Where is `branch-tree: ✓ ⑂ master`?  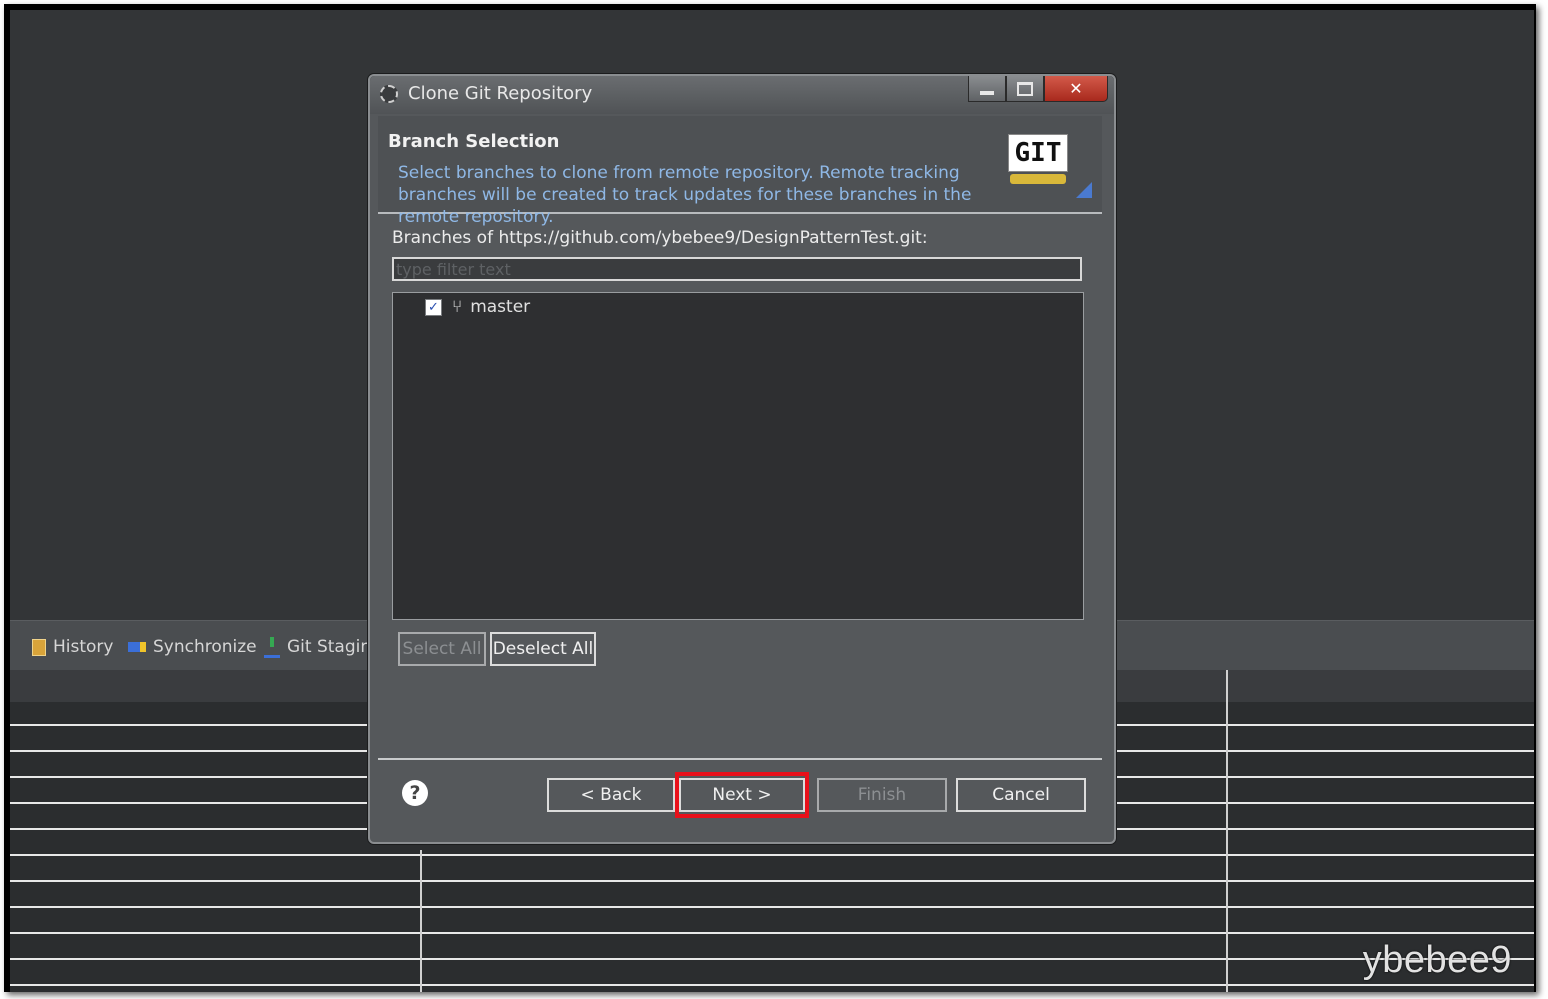
branch-tree: ✓ ⑂ master is located at coordinates (738, 456).